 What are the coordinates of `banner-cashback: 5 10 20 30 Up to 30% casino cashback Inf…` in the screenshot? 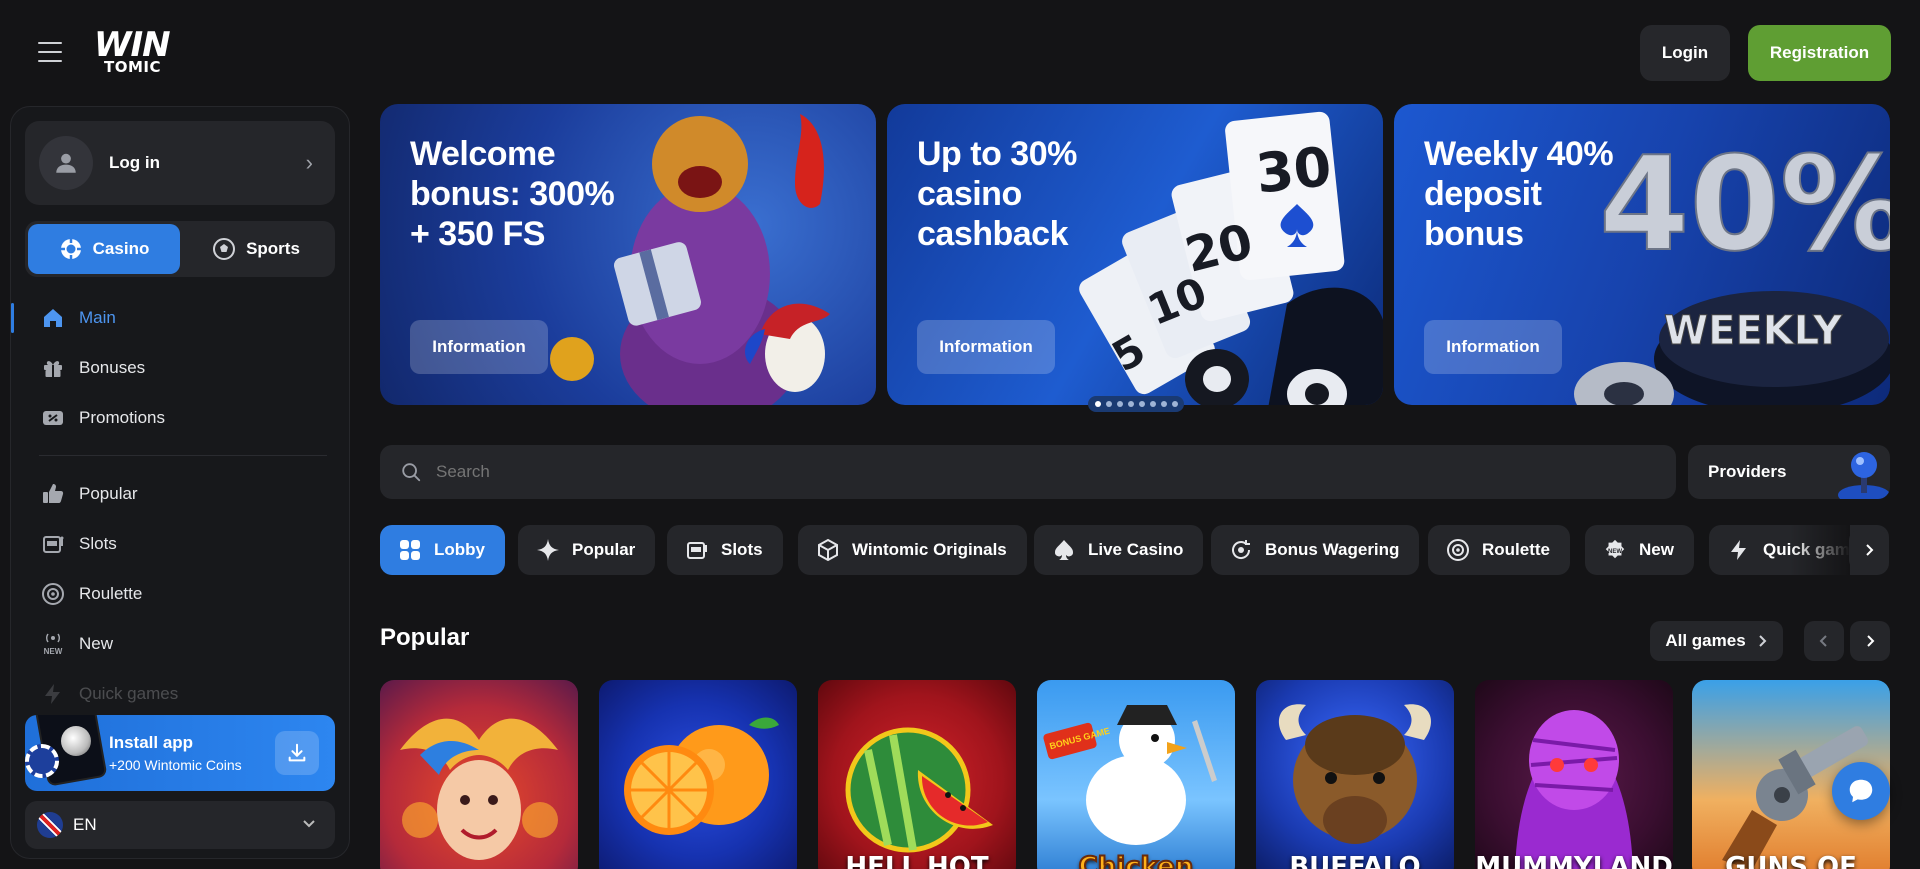 It's located at (1135, 254).